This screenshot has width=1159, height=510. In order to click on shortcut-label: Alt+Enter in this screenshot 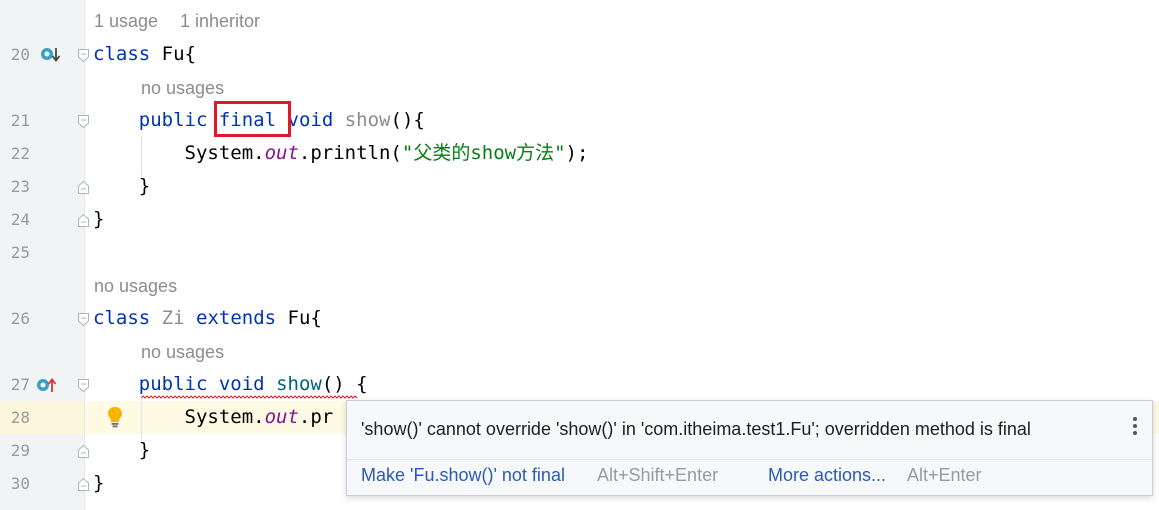, I will do `click(944, 475)`.